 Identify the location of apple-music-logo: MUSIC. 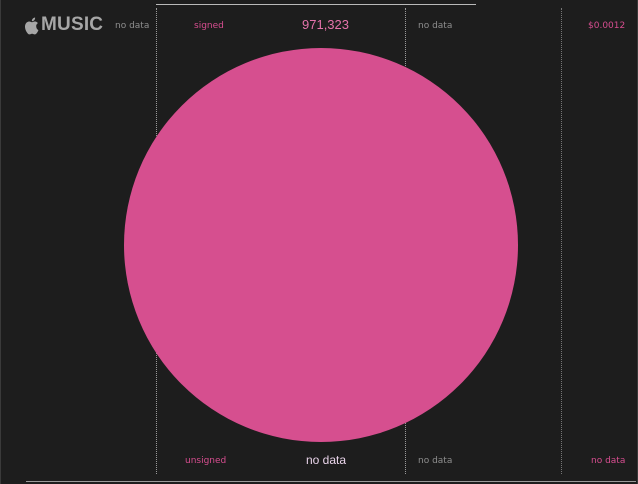
(64, 25).